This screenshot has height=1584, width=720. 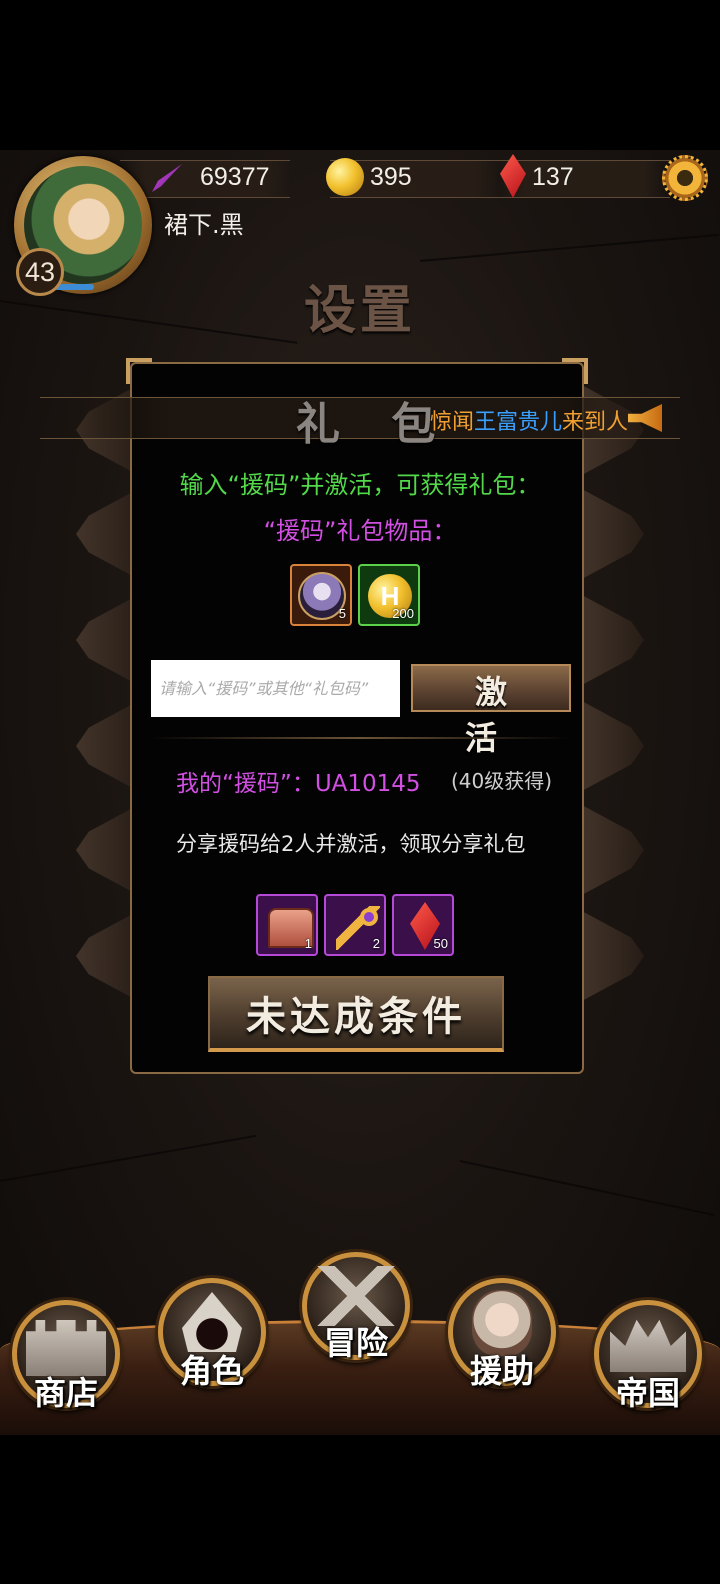 What do you see at coordinates (360, 738) in the screenshot?
I see `divider` at bounding box center [360, 738].